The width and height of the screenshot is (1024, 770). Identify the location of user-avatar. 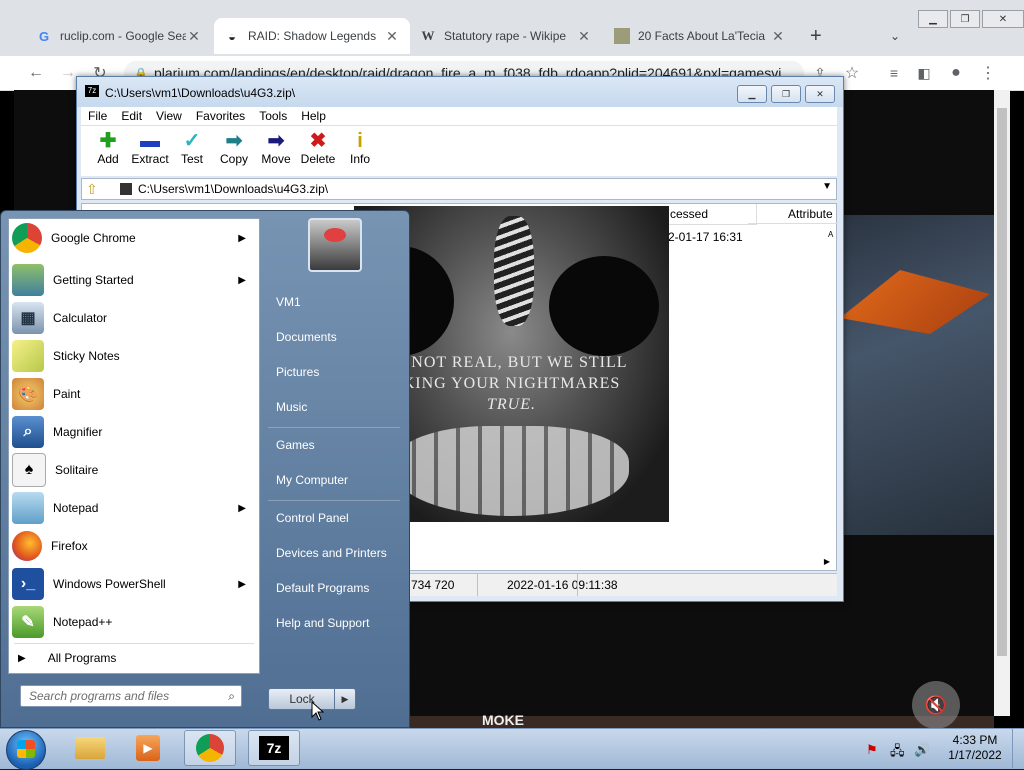
(335, 245).